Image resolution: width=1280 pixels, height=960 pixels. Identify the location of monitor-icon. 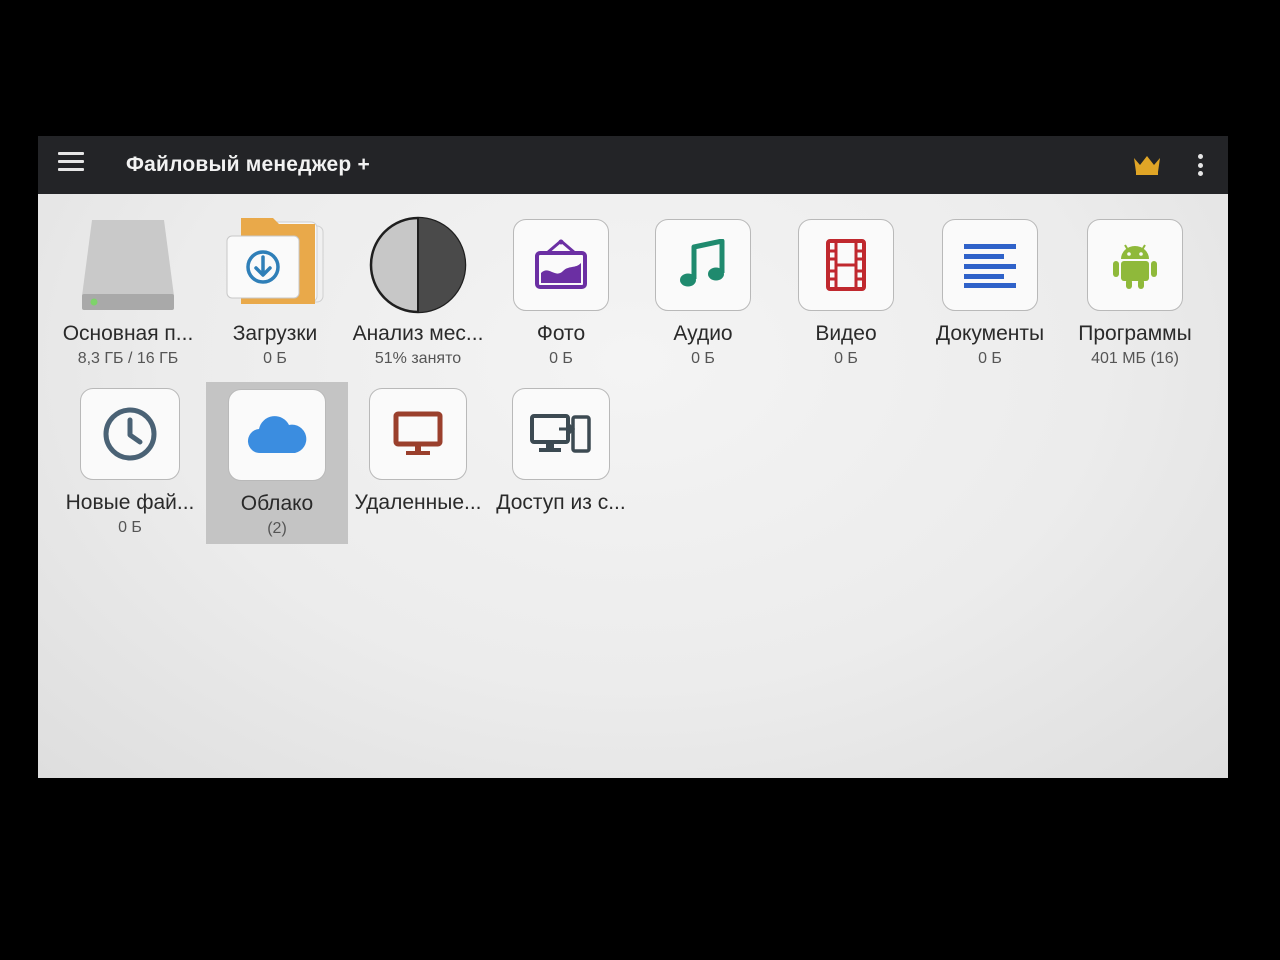
(418, 433).